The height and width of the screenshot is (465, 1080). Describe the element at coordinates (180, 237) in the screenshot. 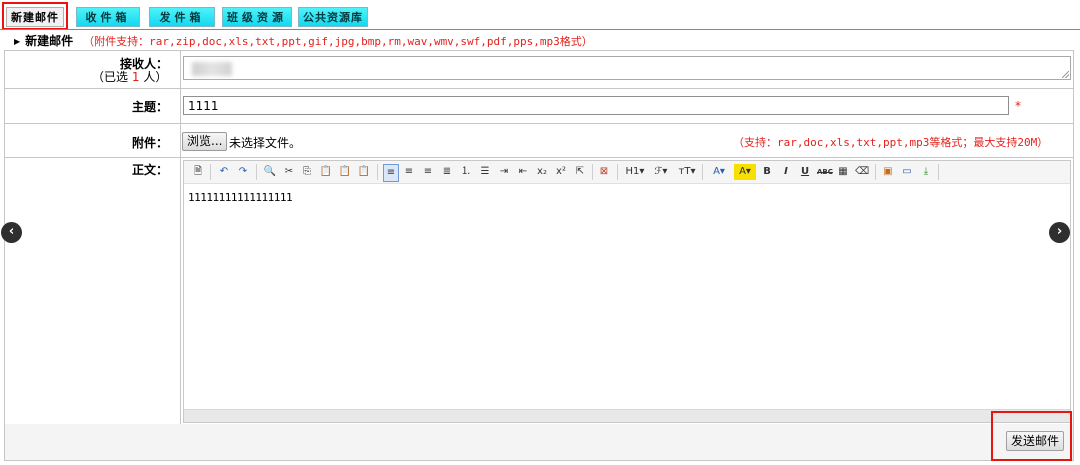

I see `column-divider` at that location.